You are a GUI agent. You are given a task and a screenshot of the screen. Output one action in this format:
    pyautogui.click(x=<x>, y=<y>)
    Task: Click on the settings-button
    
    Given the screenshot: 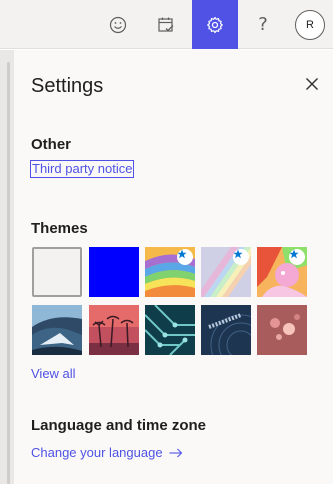 What is the action you would take?
    pyautogui.click(x=215, y=24)
    